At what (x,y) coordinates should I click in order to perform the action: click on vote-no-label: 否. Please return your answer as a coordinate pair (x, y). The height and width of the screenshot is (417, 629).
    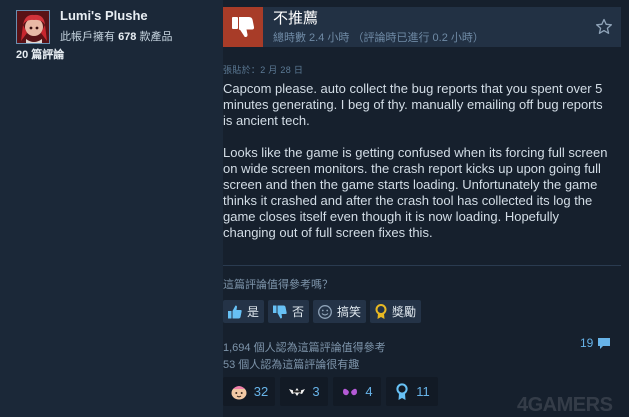
    Looking at the image, I should click on (298, 312).